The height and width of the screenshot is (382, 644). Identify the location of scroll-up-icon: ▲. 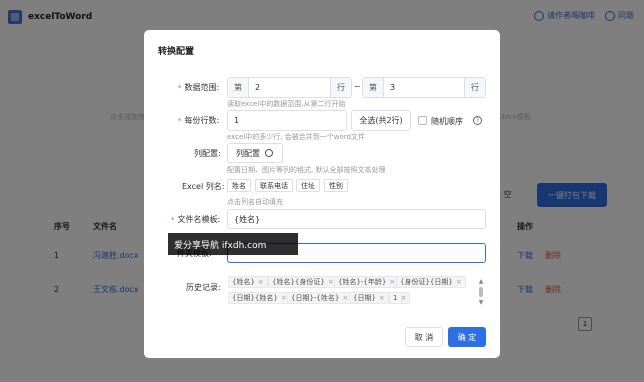
(481, 281).